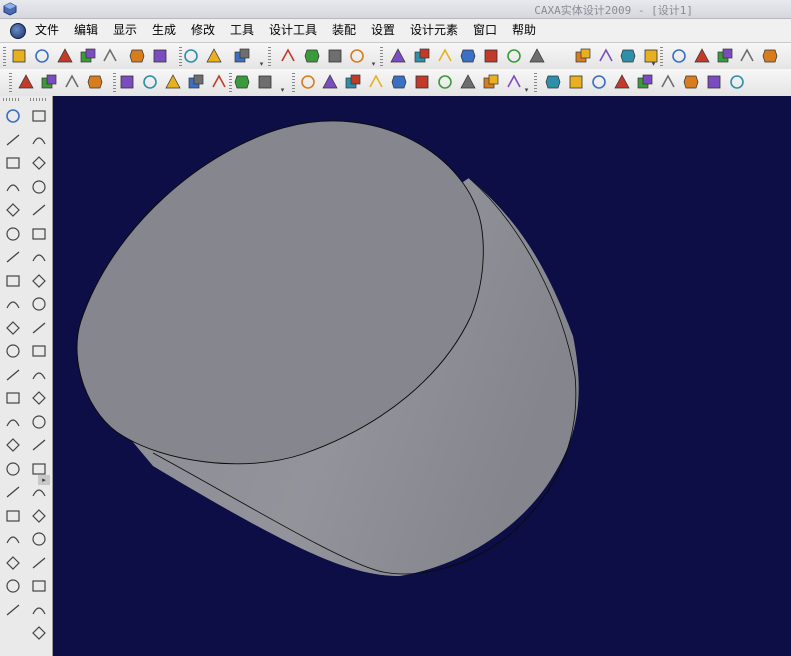  Describe the element at coordinates (434, 30) in the screenshot. I see `menu-design-elements: 设计元素` at that location.